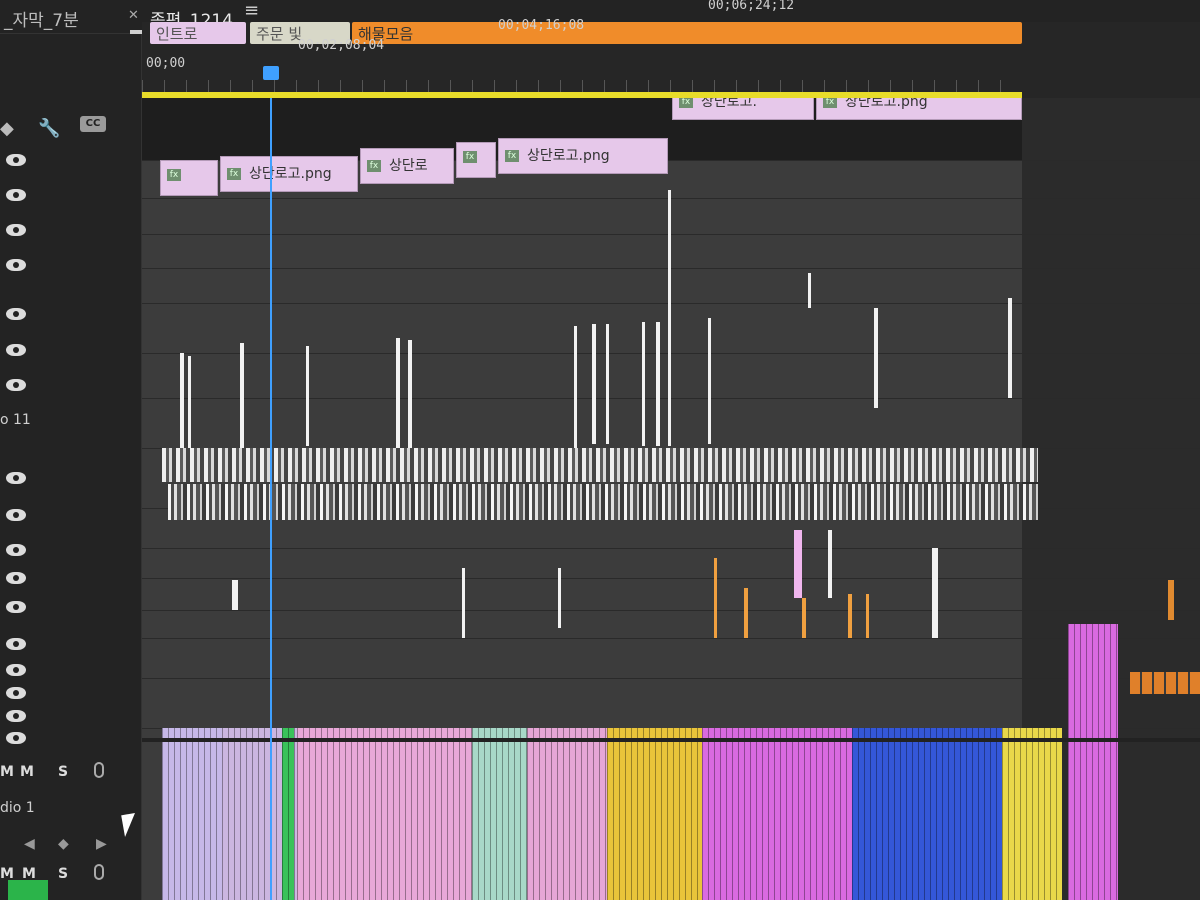 The image size is (1200, 900). Describe the element at coordinates (71, 467) in the screenshot. I see `track-header-panel: ◆ 🔧 CC o 11 M M S dio 1 ◀ ◆ ▶ M M S` at that location.